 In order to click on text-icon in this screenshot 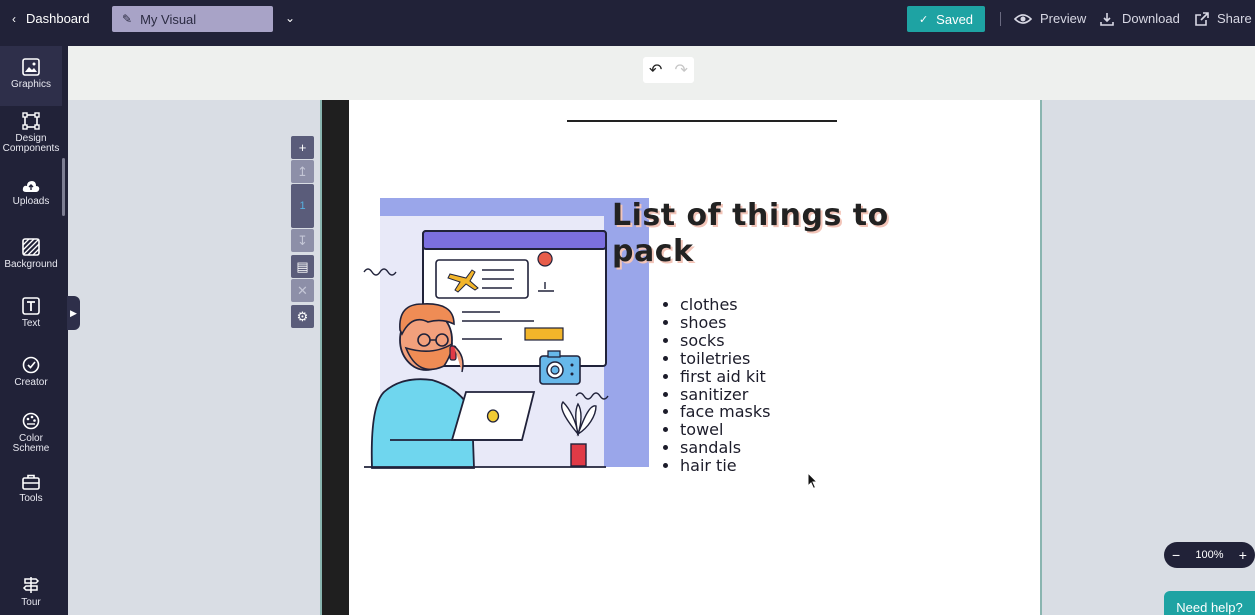, I will do `click(31, 306)`.